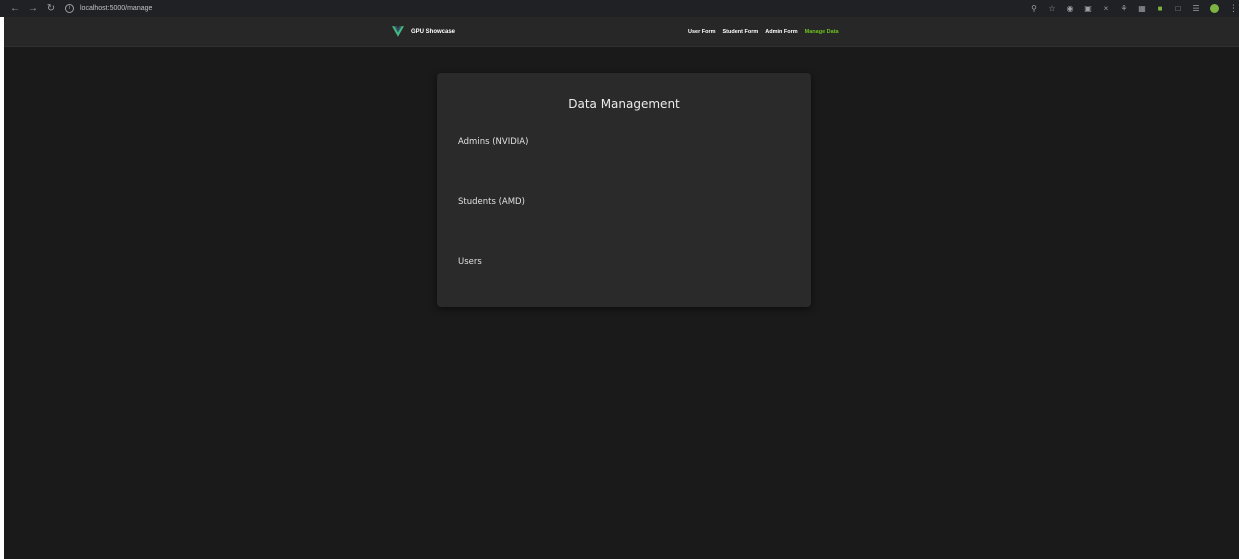 The height and width of the screenshot is (559, 1239). Describe the element at coordinates (398, 31) in the screenshot. I see `vue-logo-icon` at that location.